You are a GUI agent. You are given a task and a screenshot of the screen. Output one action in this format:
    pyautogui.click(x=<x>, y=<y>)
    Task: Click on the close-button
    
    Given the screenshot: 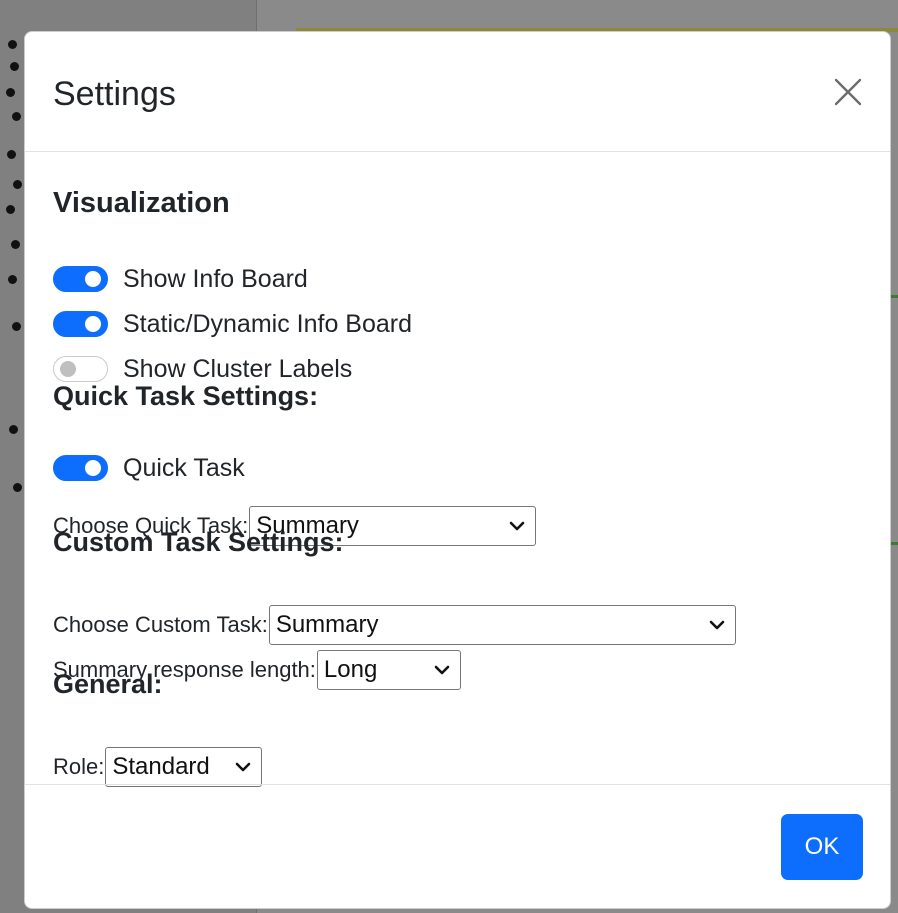 What is the action you would take?
    pyautogui.click(x=848, y=92)
    